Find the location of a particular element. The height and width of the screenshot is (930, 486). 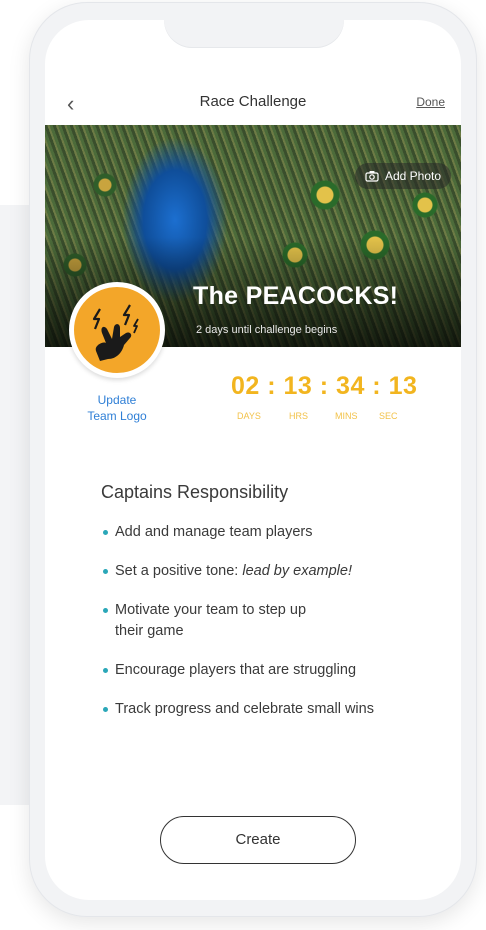

timer-labels: DAYS HRS MINS SEC is located at coordinates (337, 418).